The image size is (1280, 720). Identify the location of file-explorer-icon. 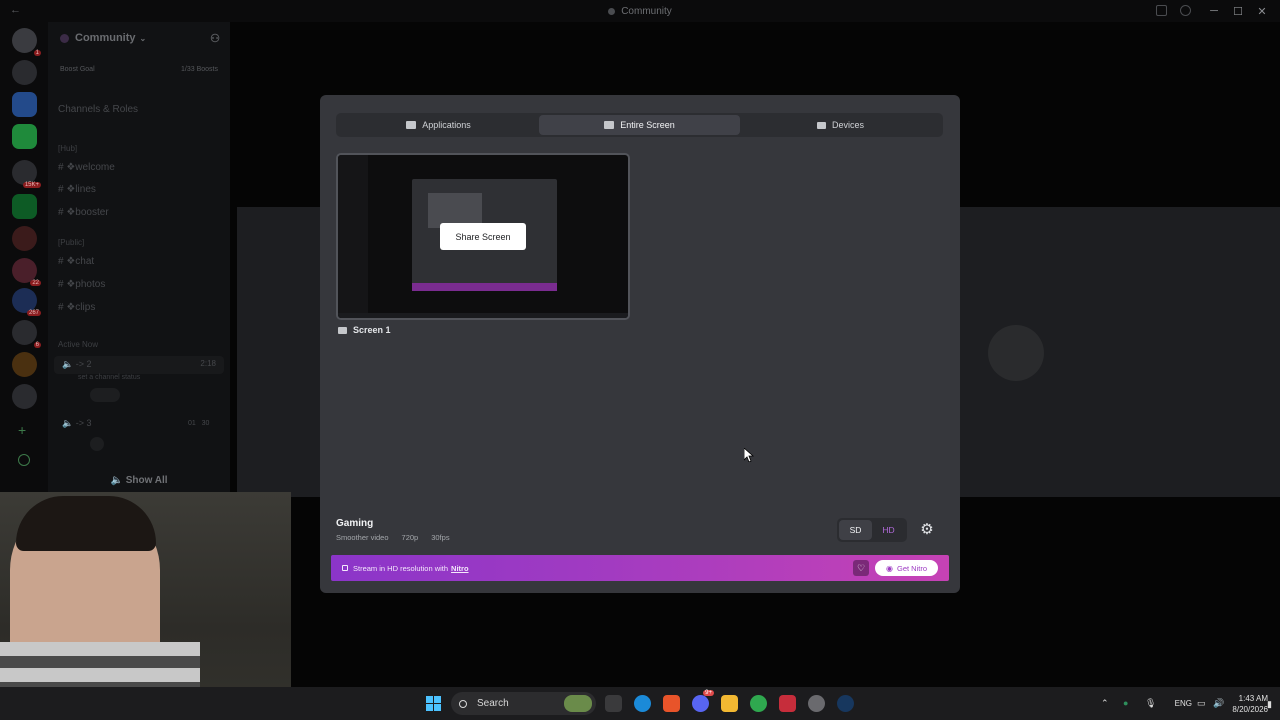
(729, 703).